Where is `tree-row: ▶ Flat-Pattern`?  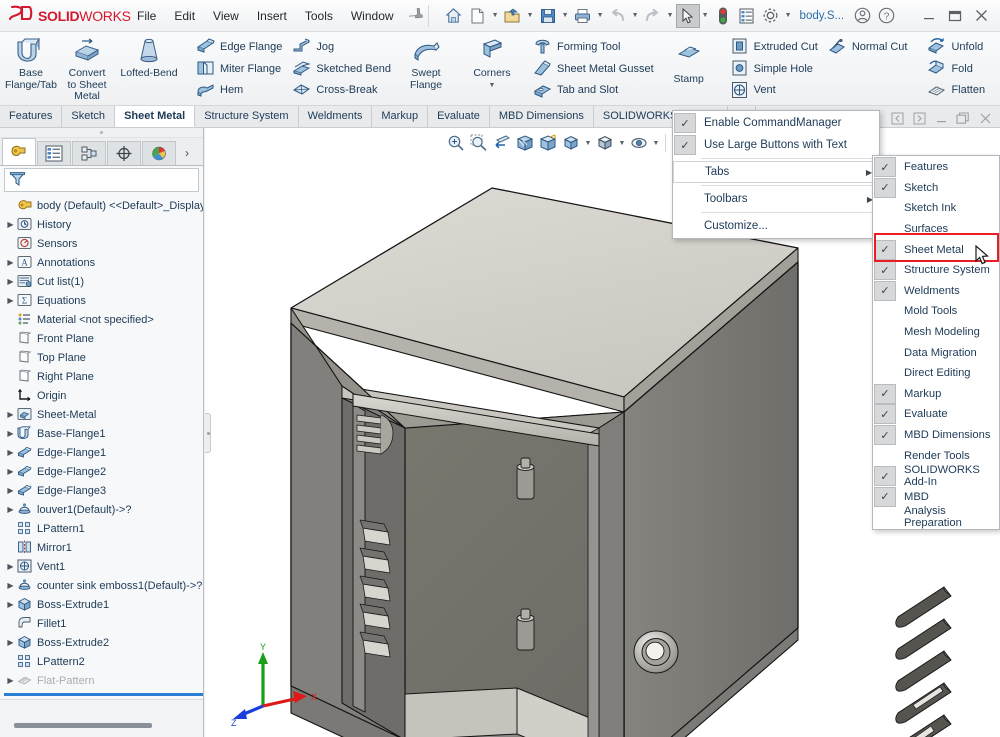 tree-row: ▶ Flat-Pattern is located at coordinates (103, 680).